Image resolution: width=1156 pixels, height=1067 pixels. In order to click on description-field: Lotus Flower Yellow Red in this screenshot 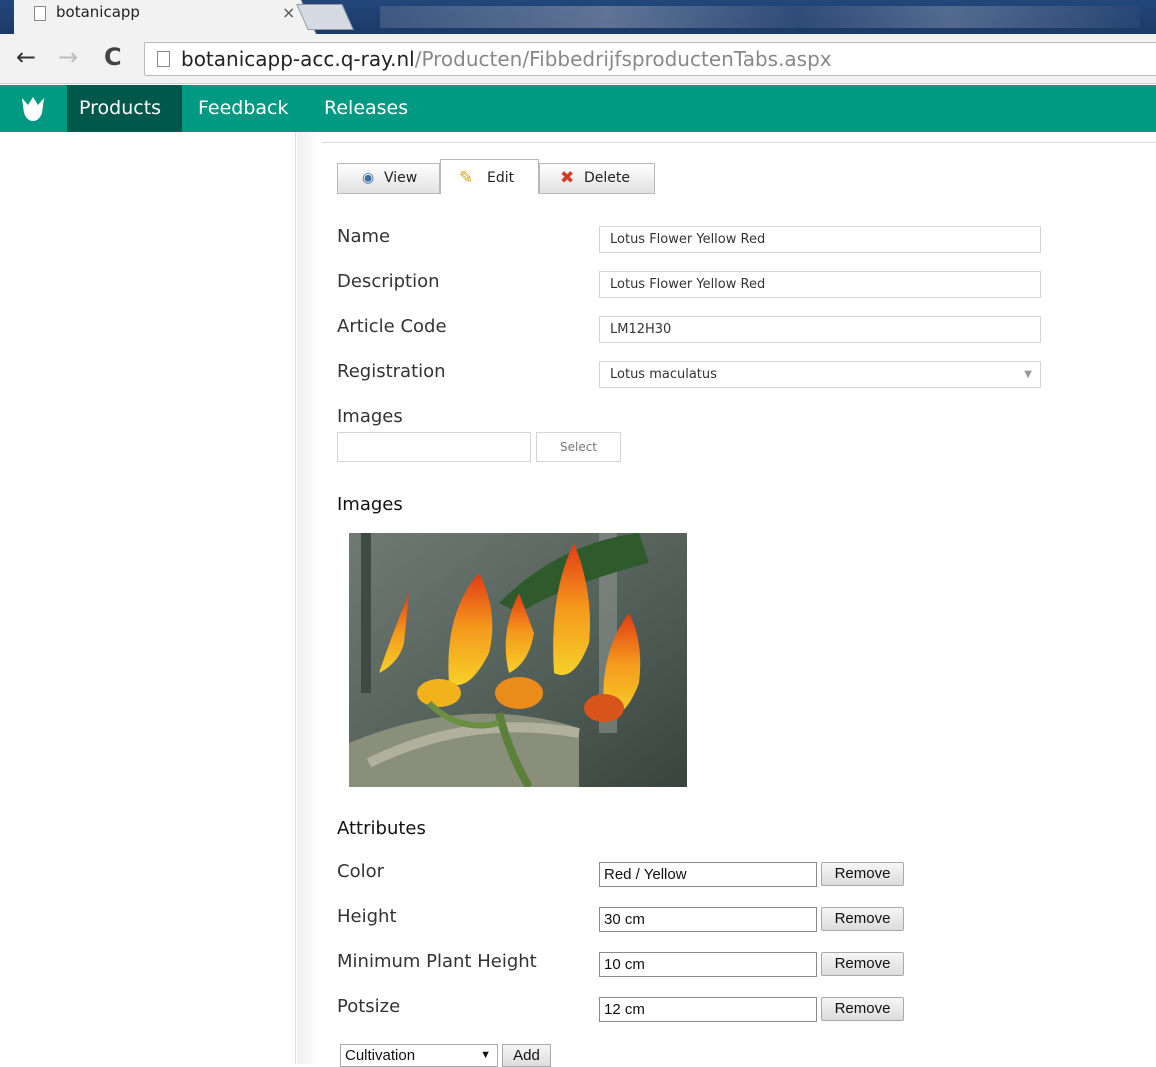, I will do `click(820, 284)`.